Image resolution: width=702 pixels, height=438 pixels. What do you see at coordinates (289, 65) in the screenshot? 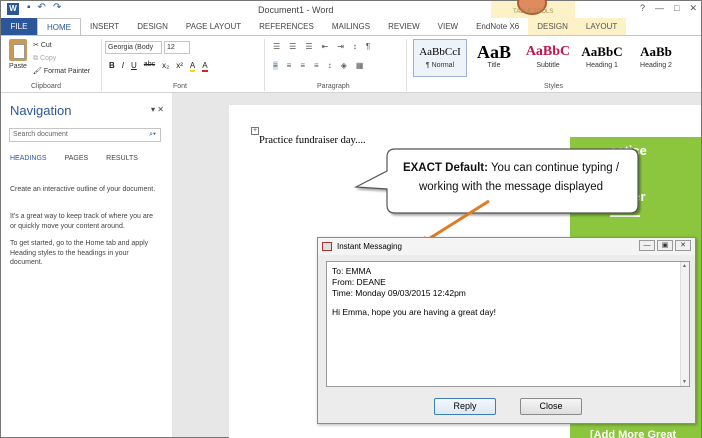
I see `align-center-icon: ≡` at bounding box center [289, 65].